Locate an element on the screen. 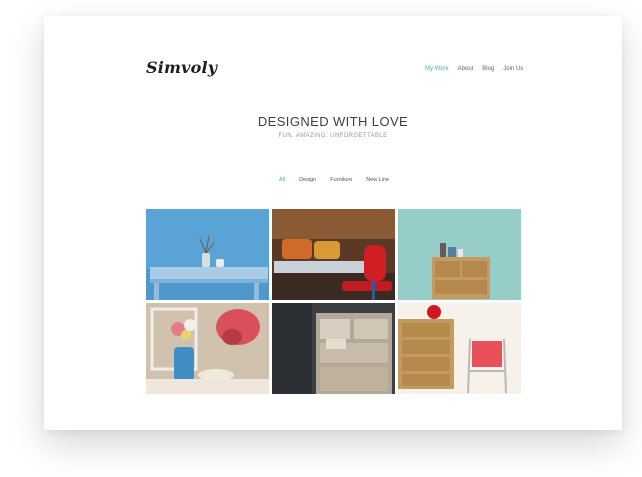 The image size is (642, 477). nav-item-join-us: Join Us is located at coordinates (513, 69).